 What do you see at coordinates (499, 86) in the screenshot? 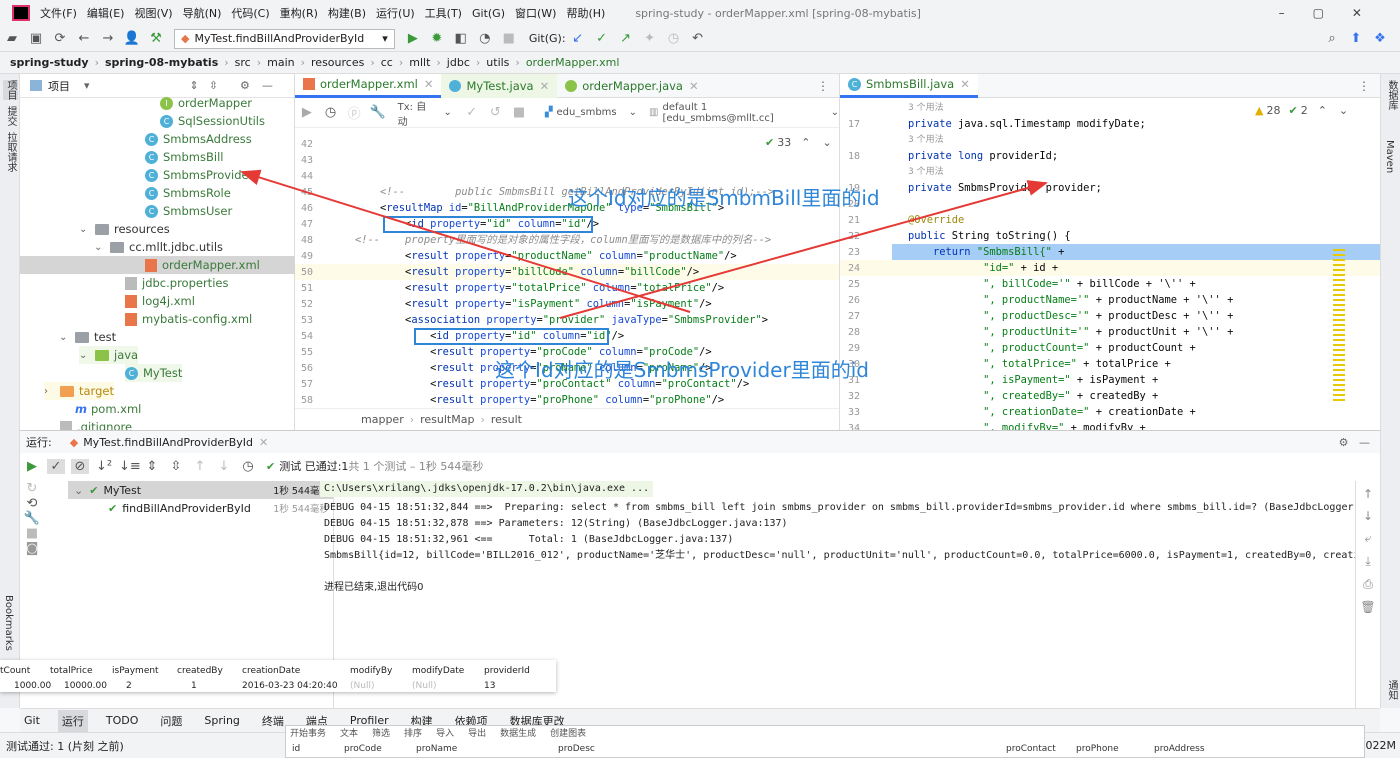
I see `tab-MyTest-java: MyTest.java ✕` at bounding box center [499, 86].